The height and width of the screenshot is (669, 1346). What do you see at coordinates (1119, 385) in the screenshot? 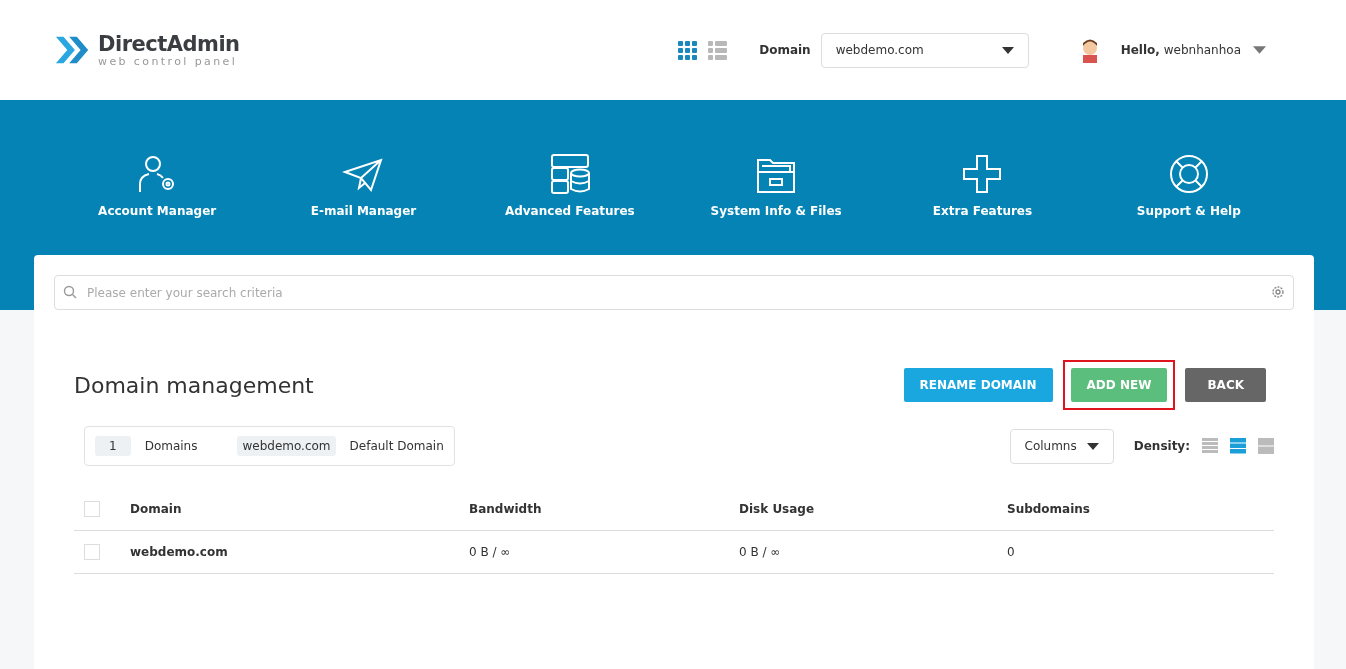
I see `action-button: ADD NEW` at bounding box center [1119, 385].